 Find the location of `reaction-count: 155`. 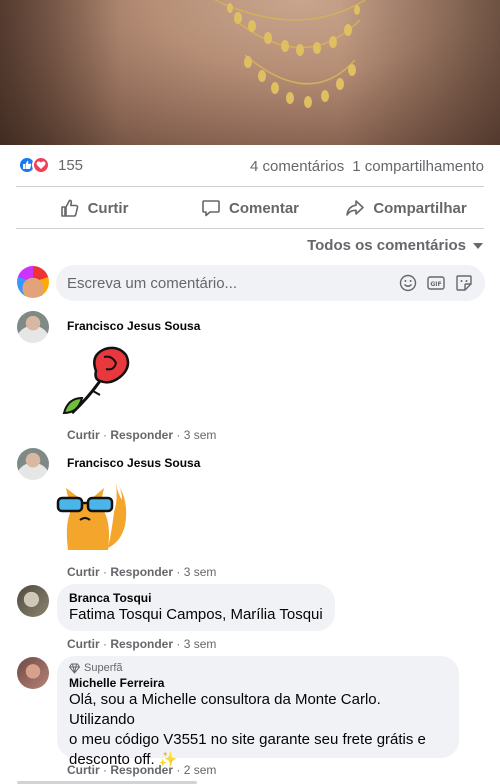

reaction-count: 155 is located at coordinates (71, 165).